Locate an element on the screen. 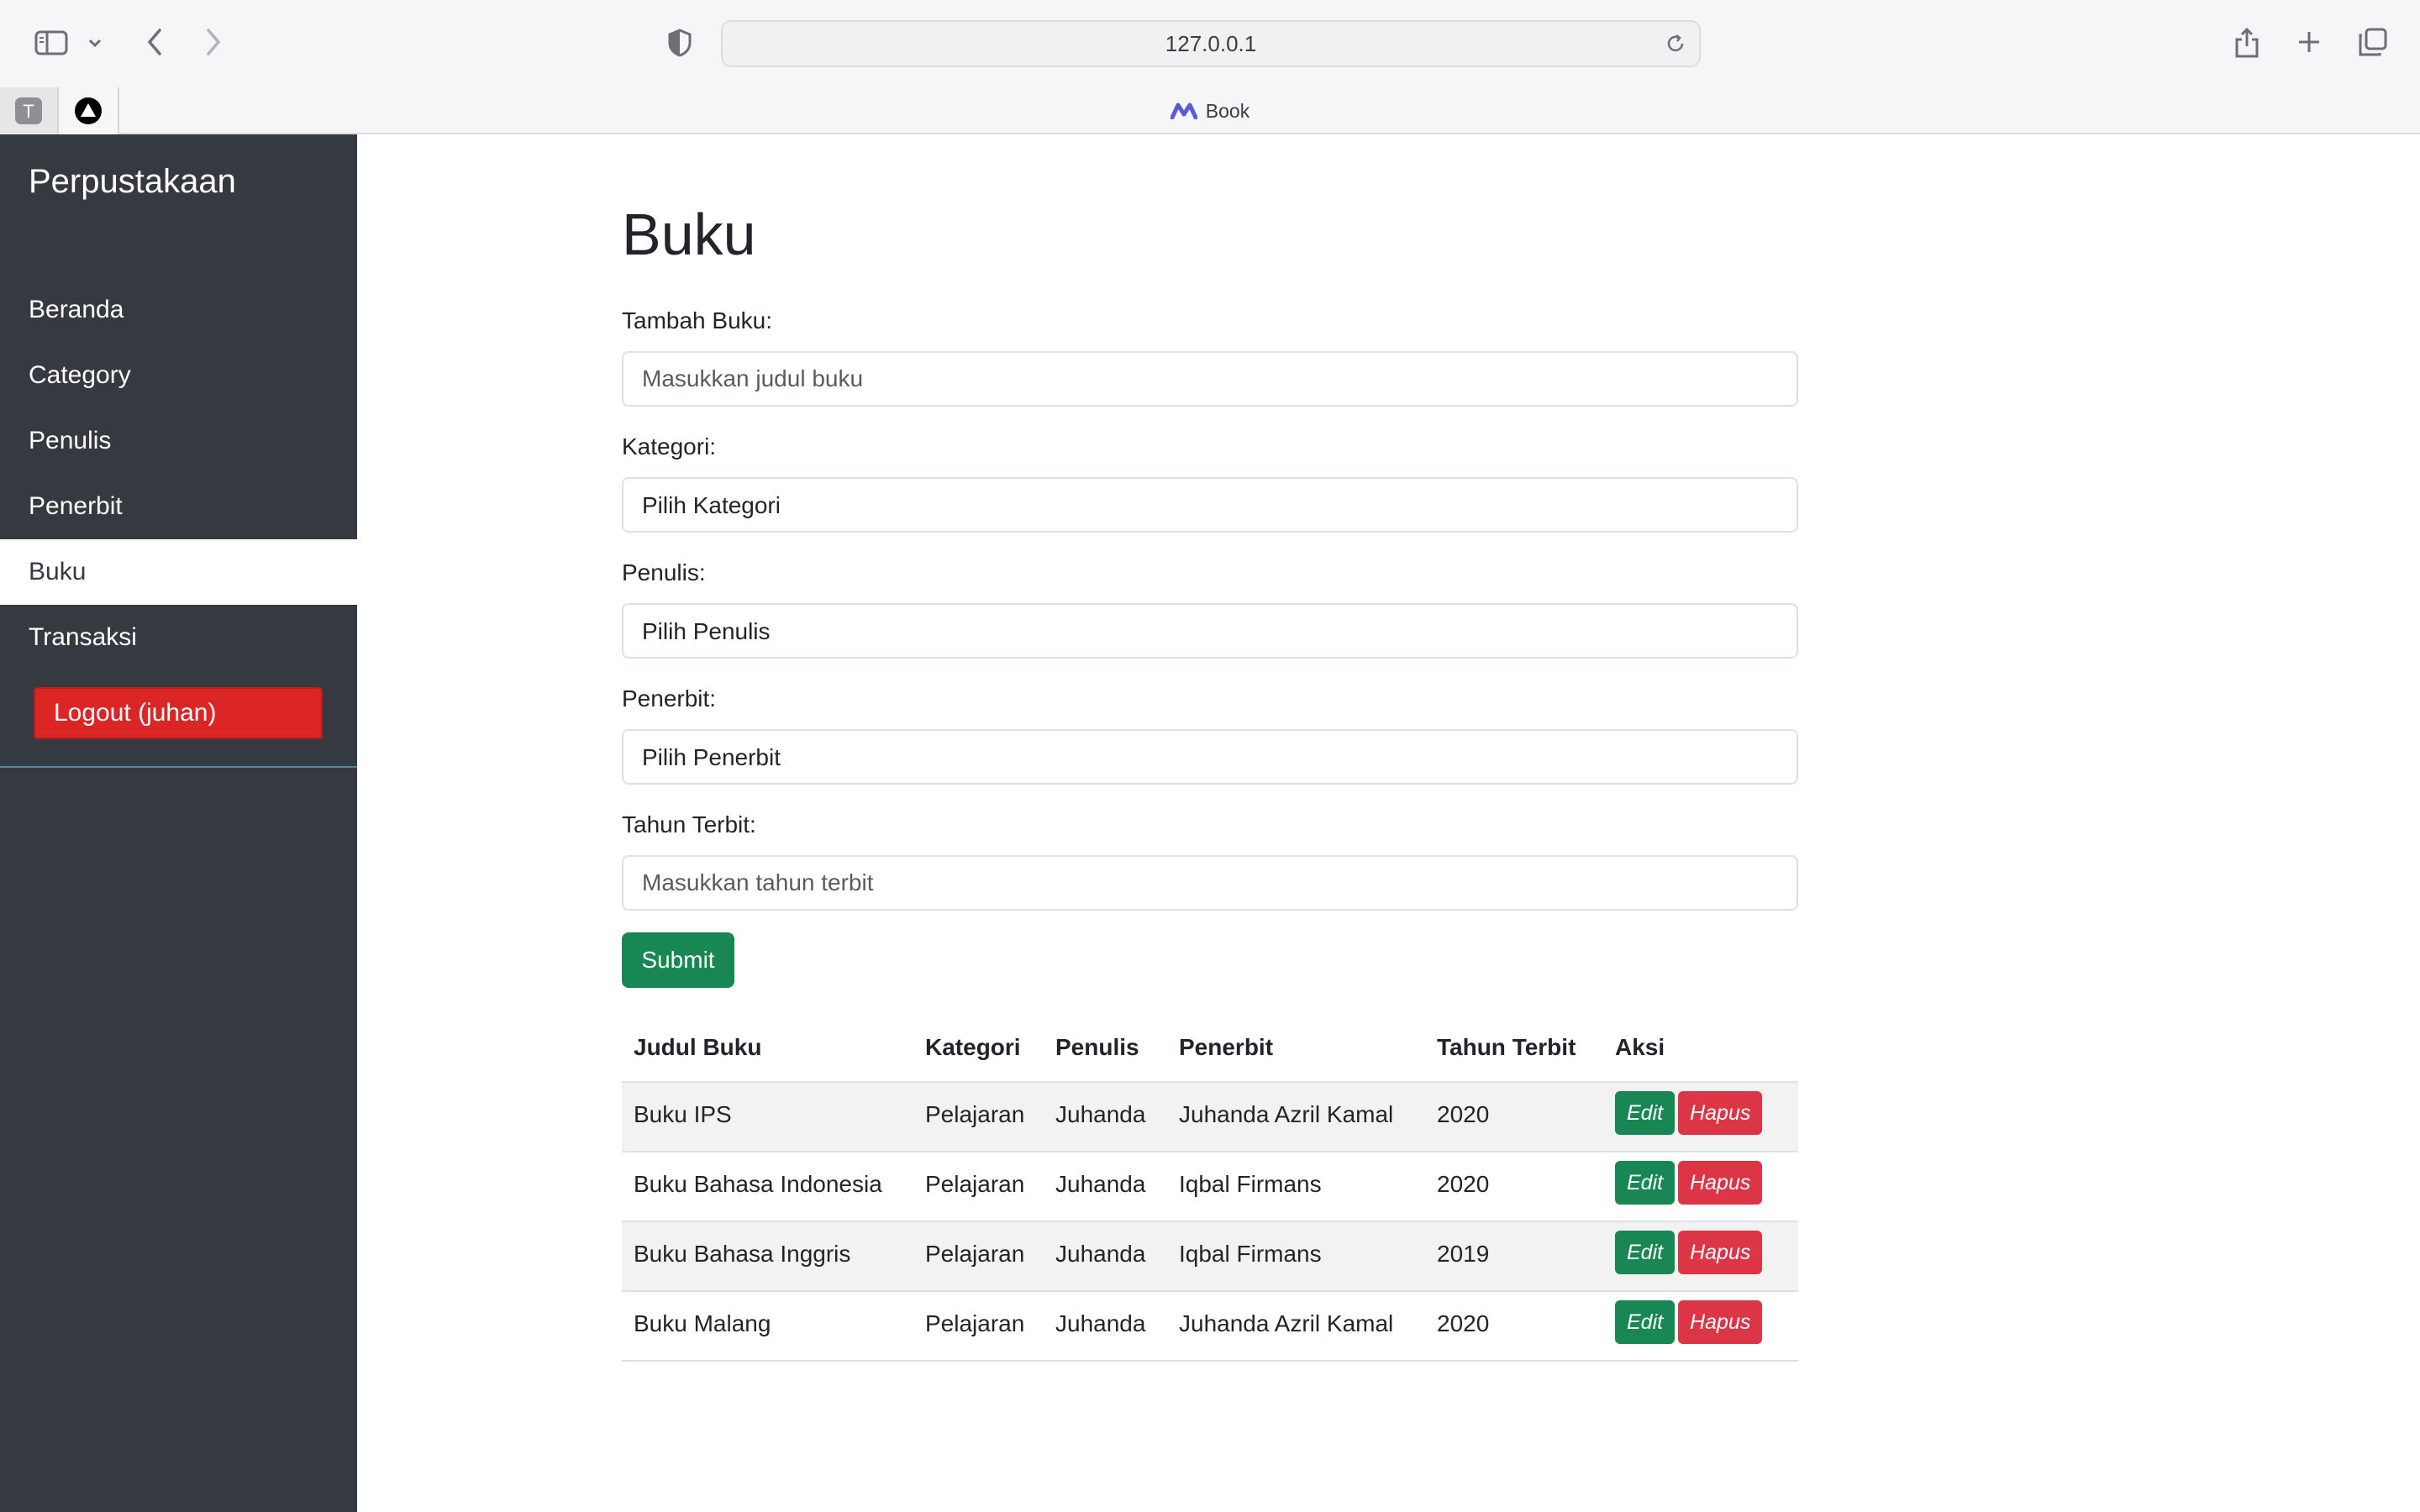 The image size is (2420, 1512). judul-label: Tambah Buku: is located at coordinates (697, 320).